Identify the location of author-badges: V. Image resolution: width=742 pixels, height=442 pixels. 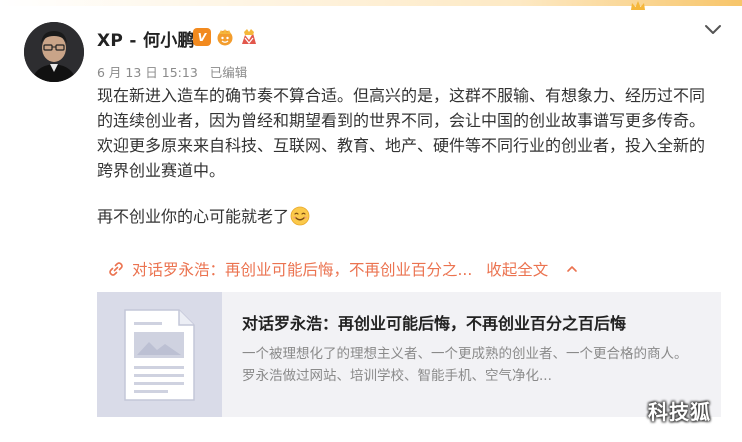
(226, 37).